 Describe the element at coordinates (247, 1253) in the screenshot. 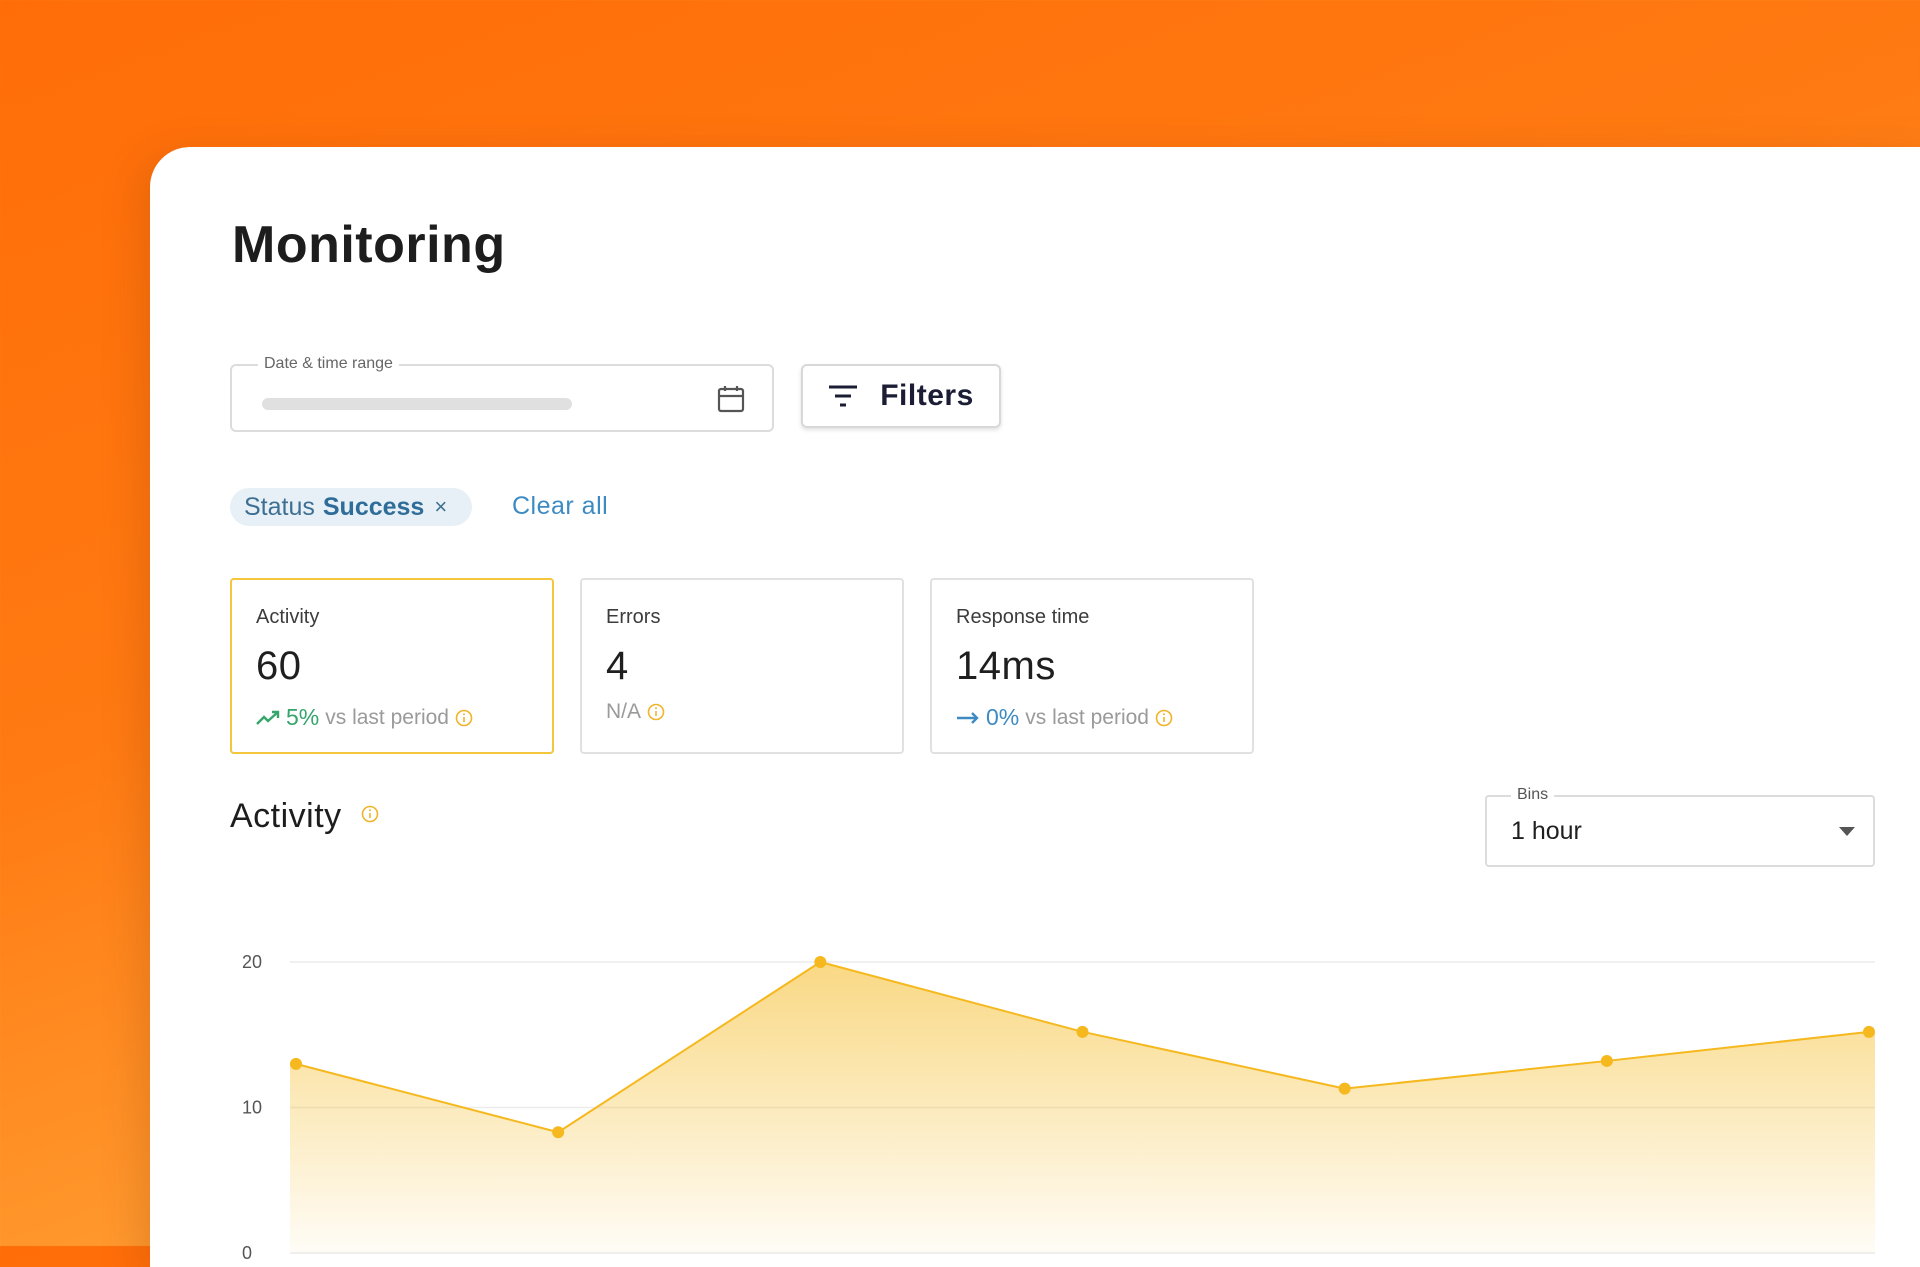

I see `y-tick-label: 0` at that location.